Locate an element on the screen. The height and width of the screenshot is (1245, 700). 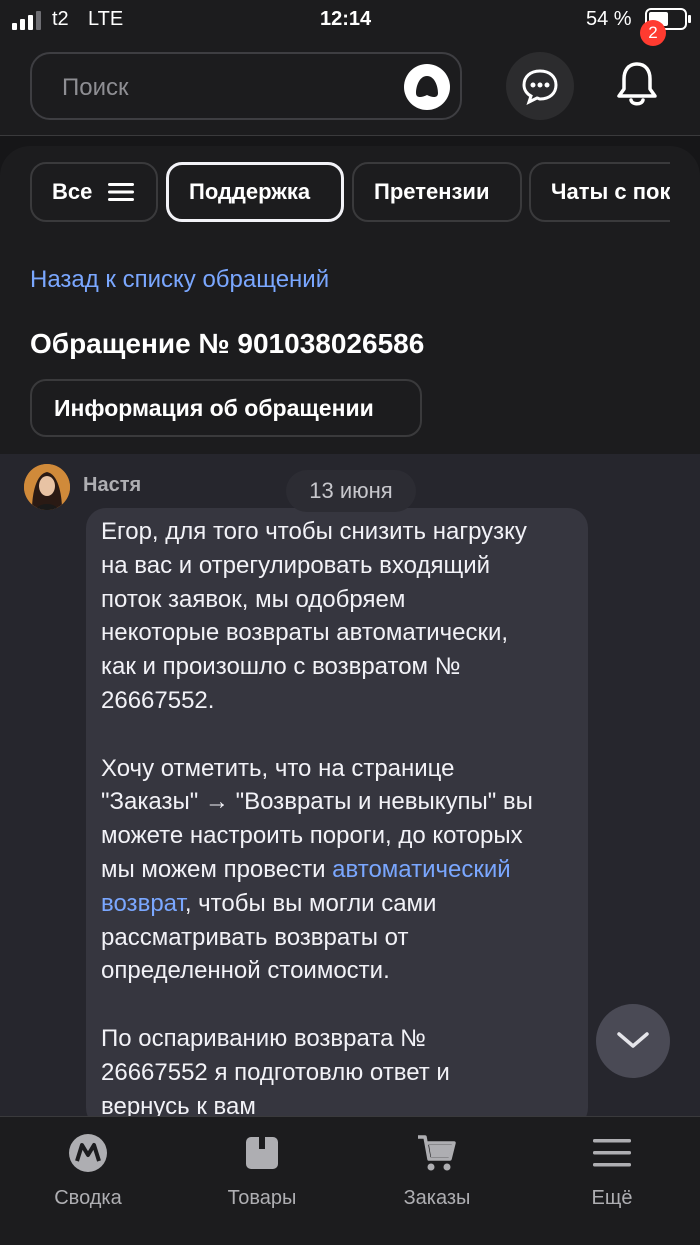
box-icon is located at coordinates (262, 1153).